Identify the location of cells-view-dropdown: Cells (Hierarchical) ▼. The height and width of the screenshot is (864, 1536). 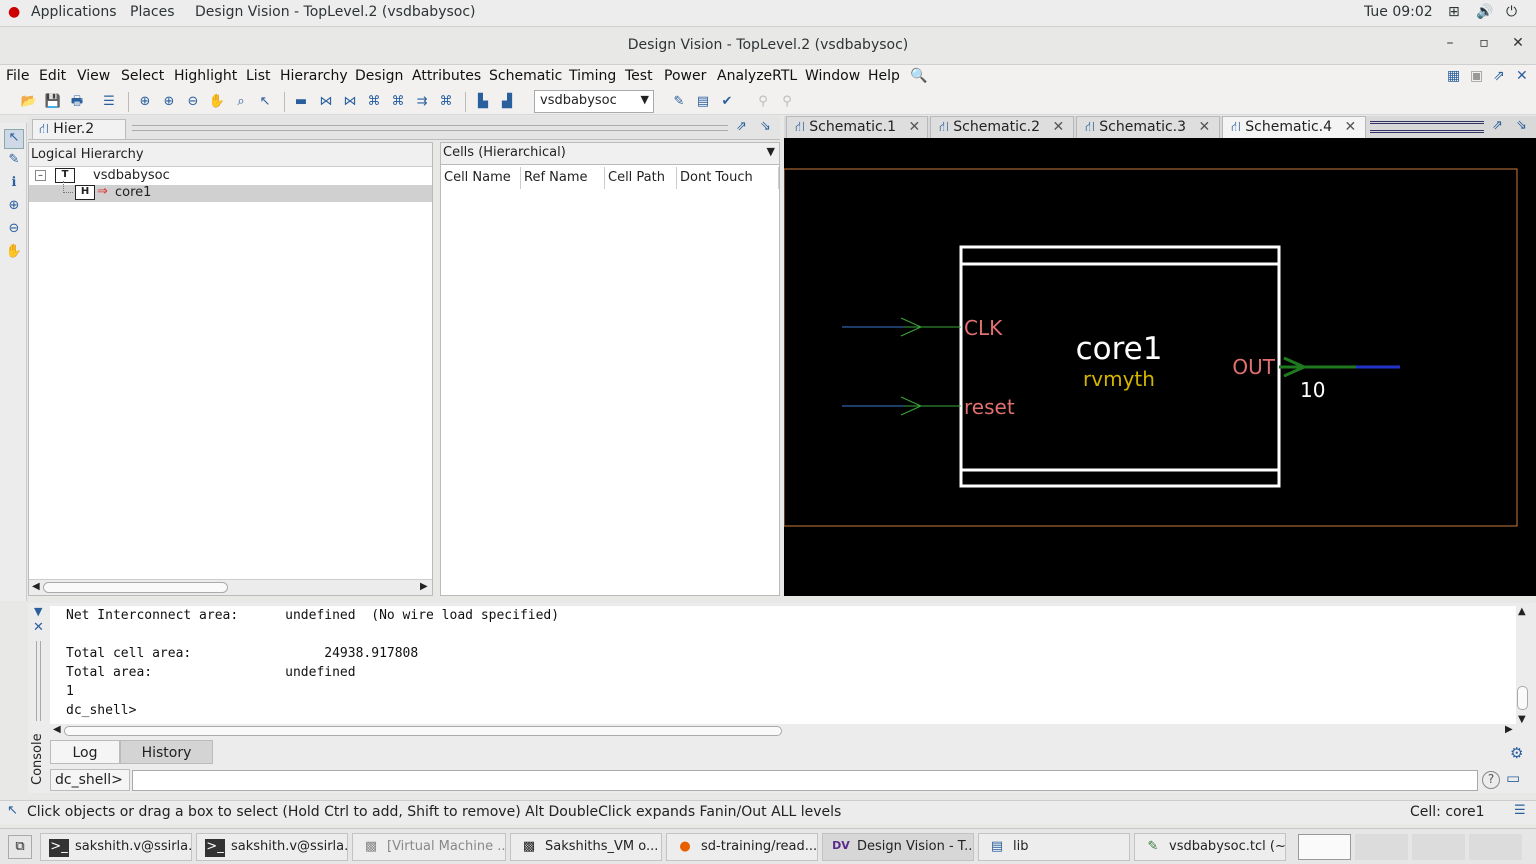
(610, 154).